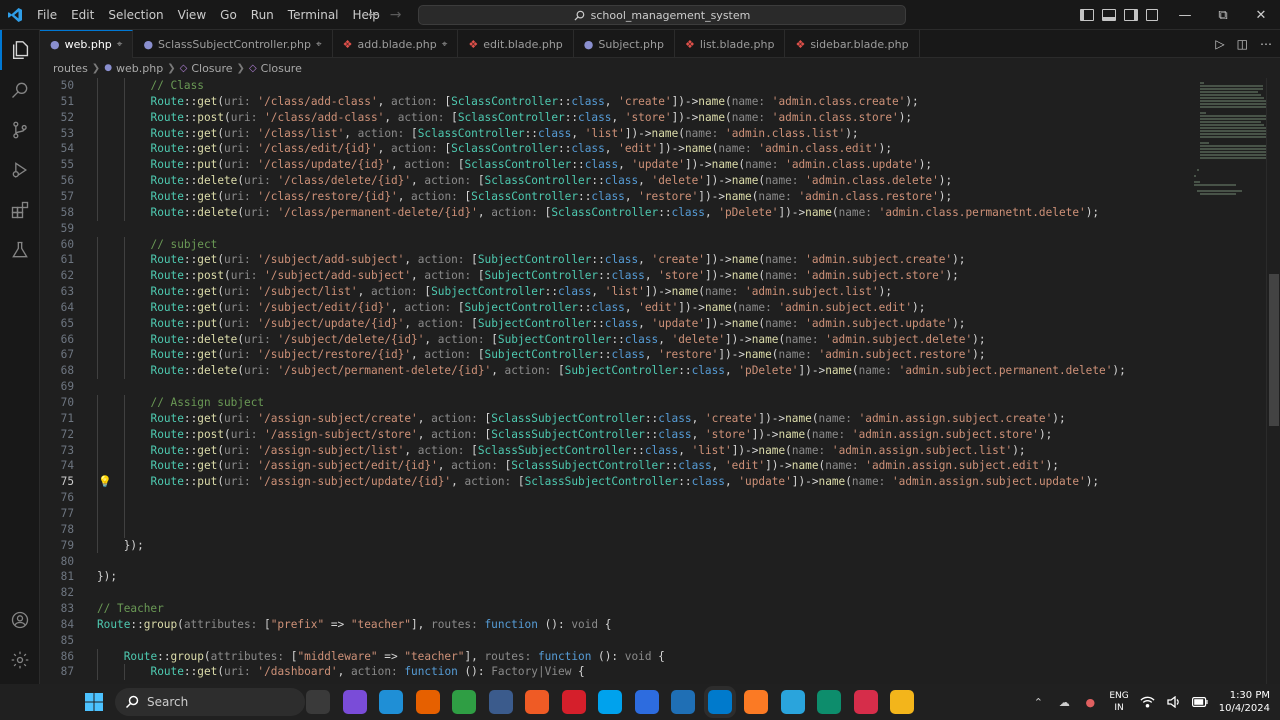  Describe the element at coordinates (615, 562) in the screenshot. I see `code-line: 80` at that location.